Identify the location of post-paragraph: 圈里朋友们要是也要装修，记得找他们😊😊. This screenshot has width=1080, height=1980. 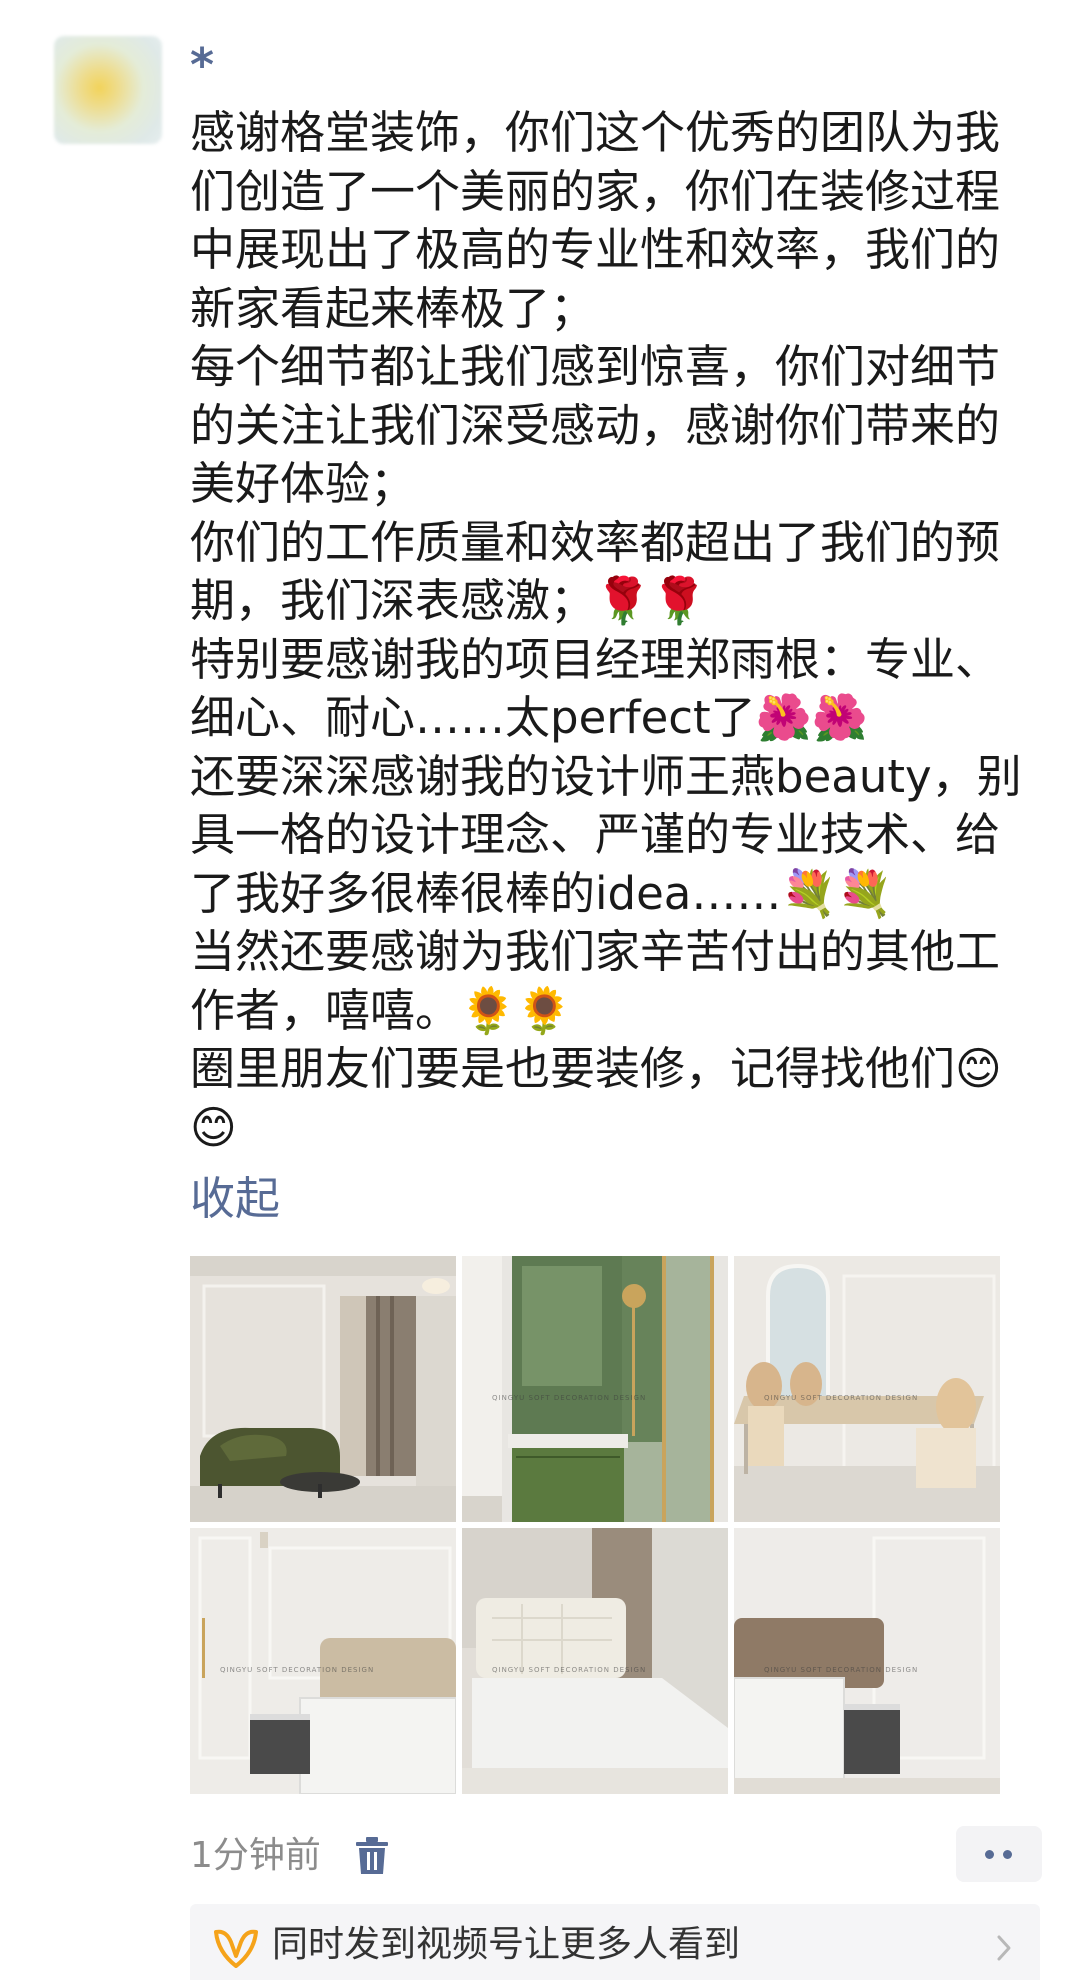
(596, 1098).